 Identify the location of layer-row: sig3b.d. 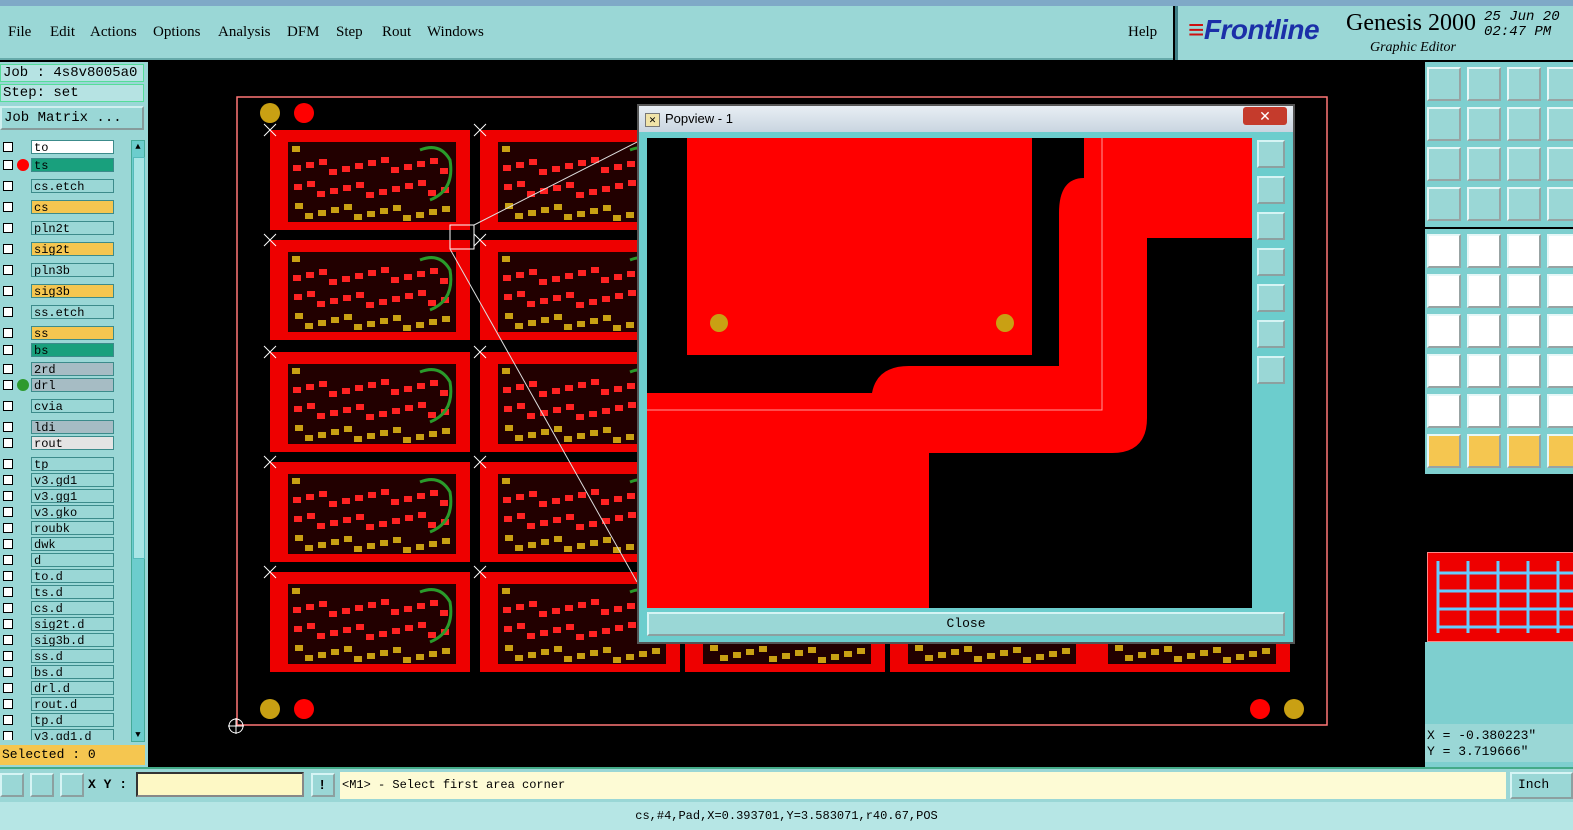
(59, 640).